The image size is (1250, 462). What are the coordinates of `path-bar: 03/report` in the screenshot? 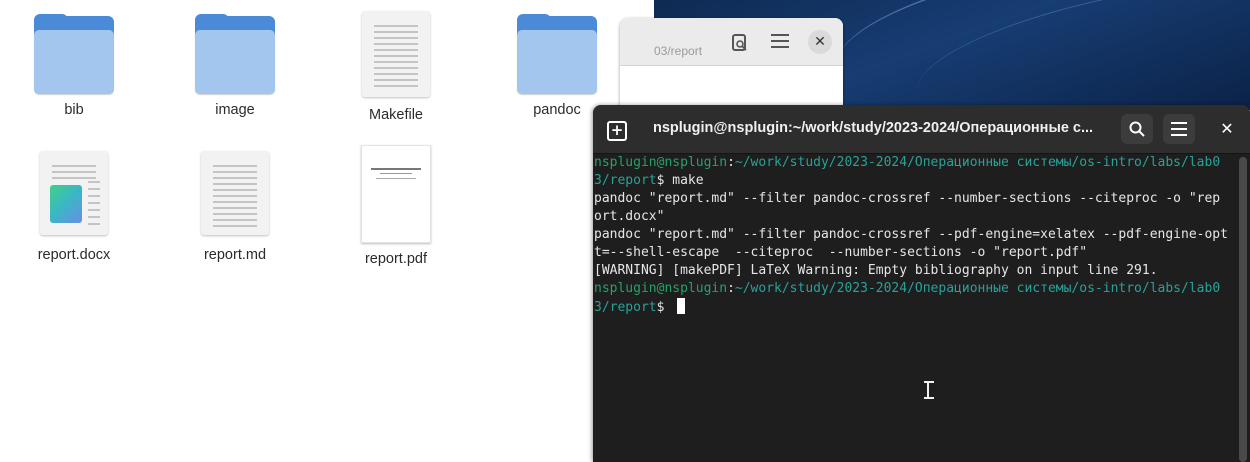 It's located at (678, 51).